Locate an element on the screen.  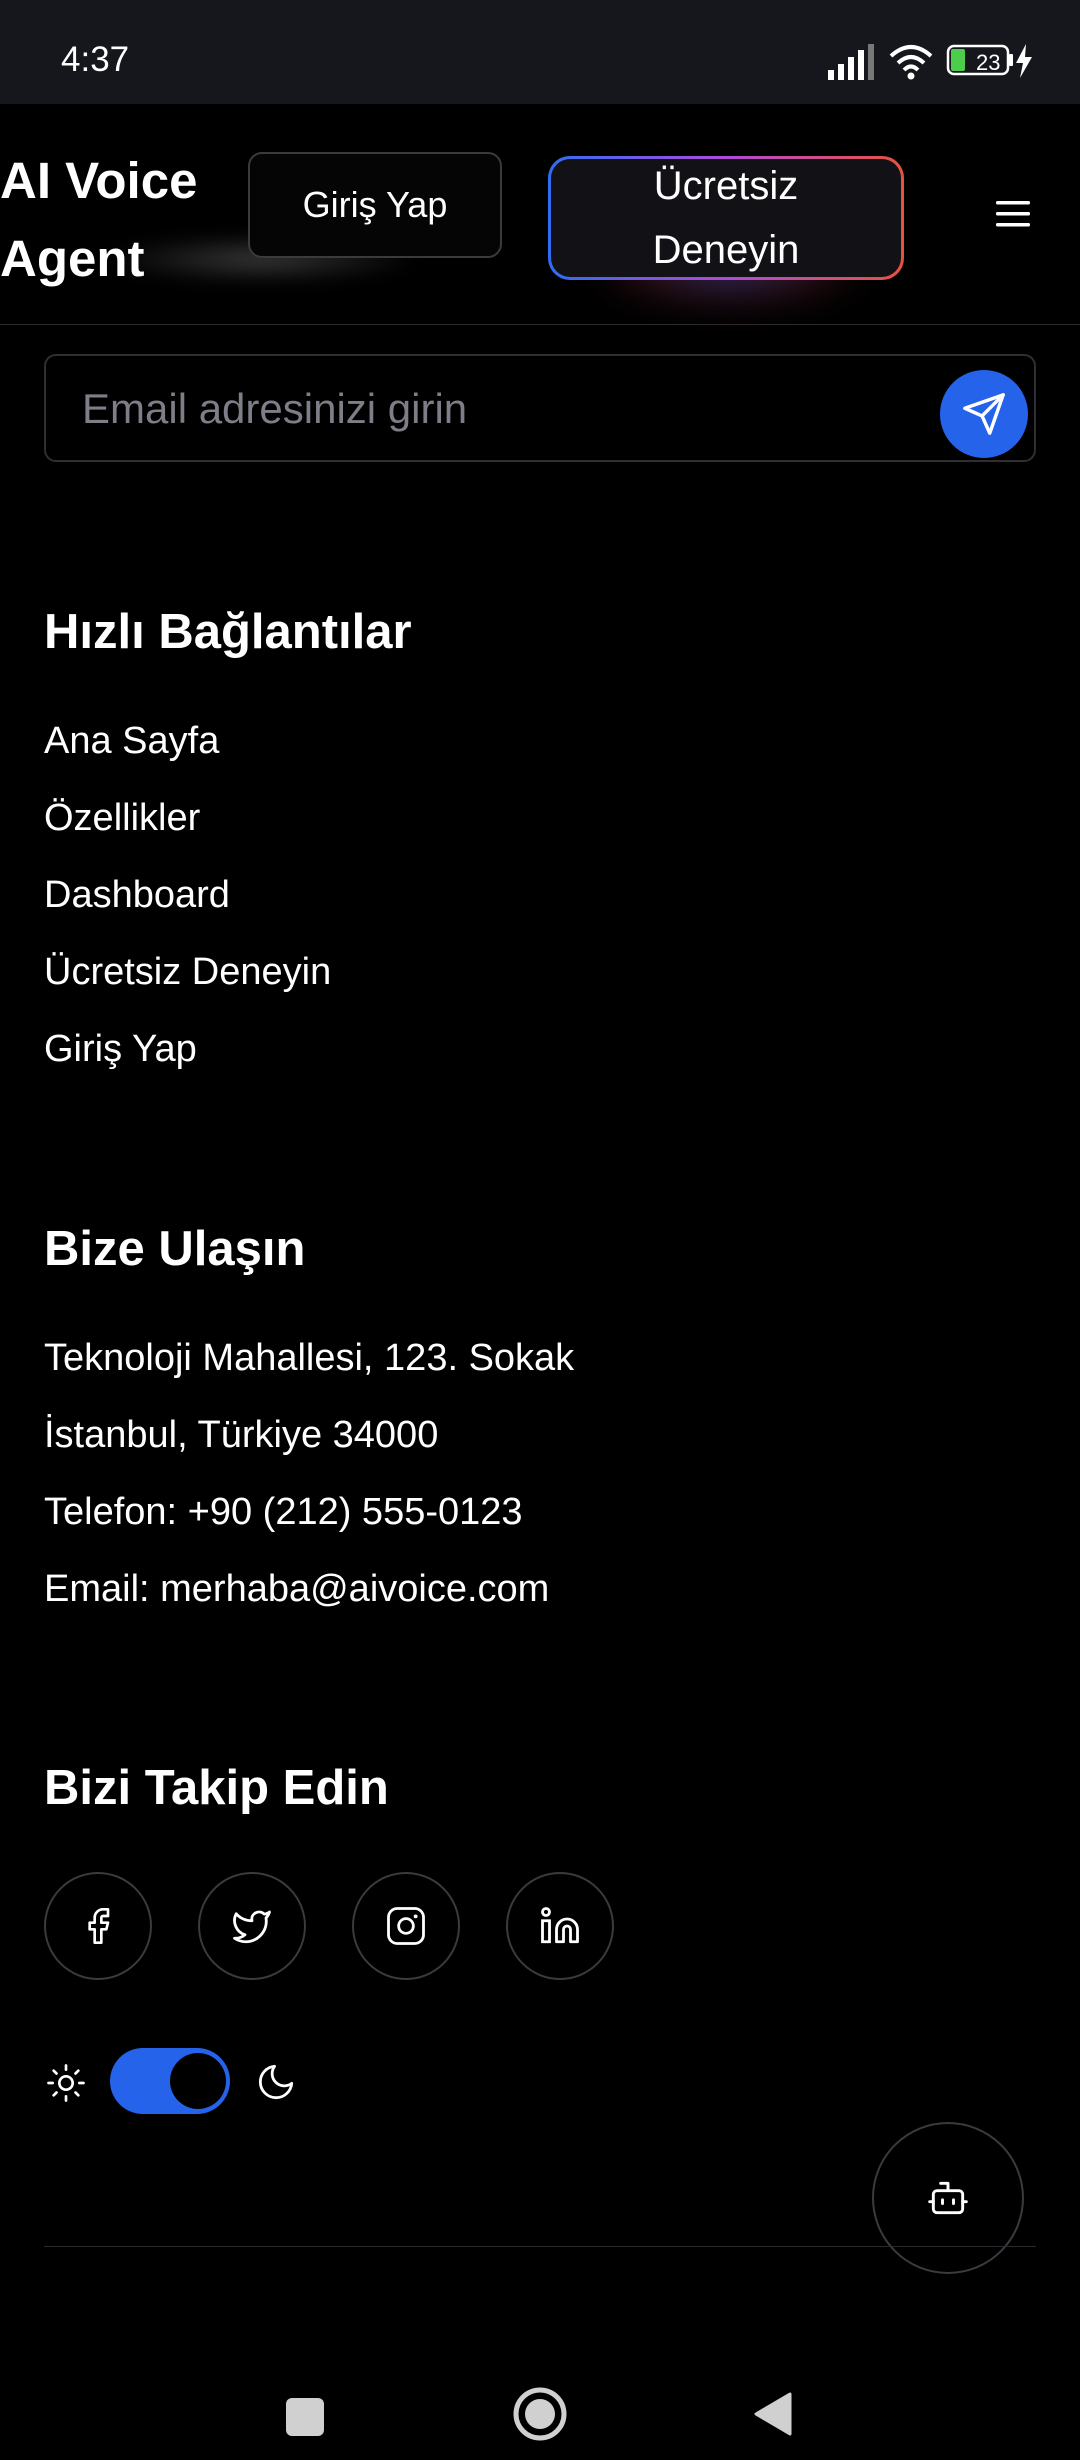
linkedin-button is located at coordinates (560, 1926).